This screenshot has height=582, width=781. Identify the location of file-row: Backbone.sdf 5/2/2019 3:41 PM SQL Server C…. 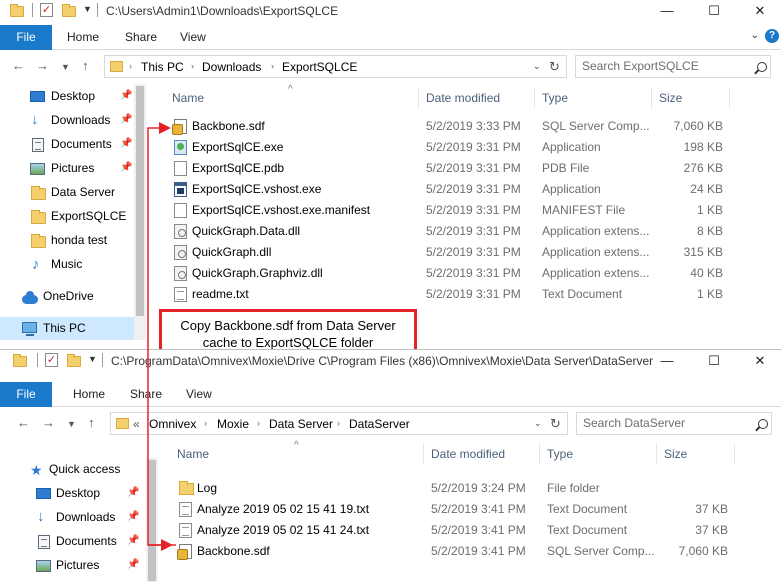
(466, 551).